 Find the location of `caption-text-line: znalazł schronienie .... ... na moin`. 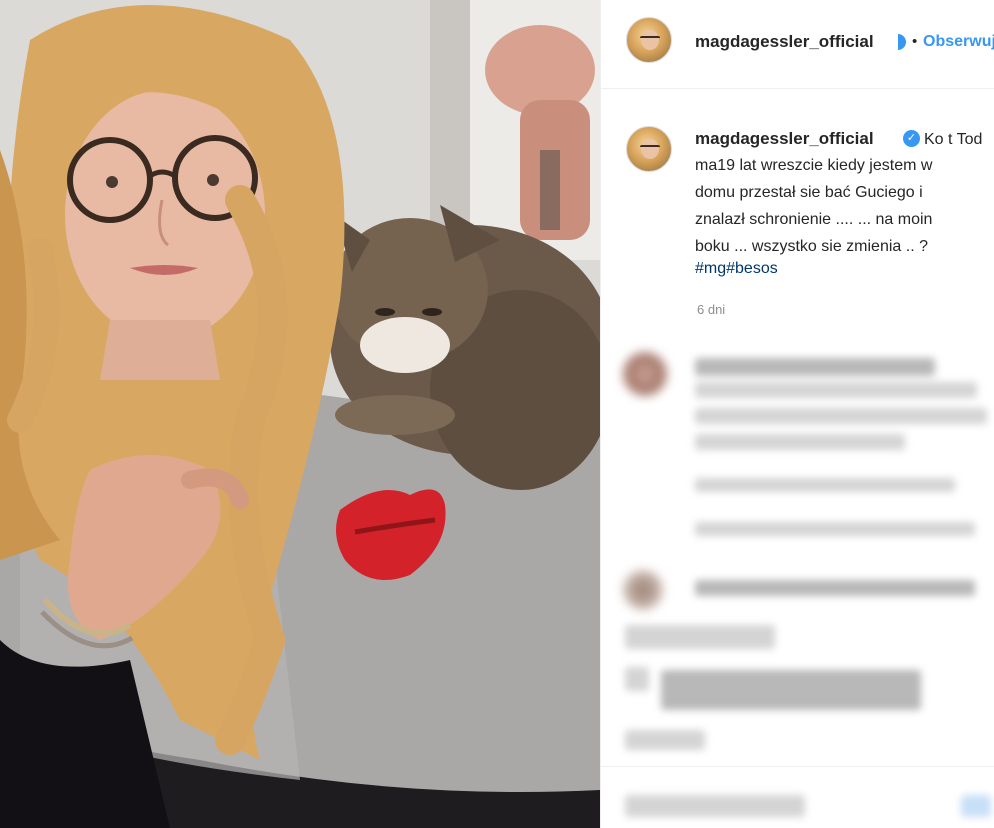

caption-text-line: znalazł schronienie .... ... na moin is located at coordinates (814, 219).